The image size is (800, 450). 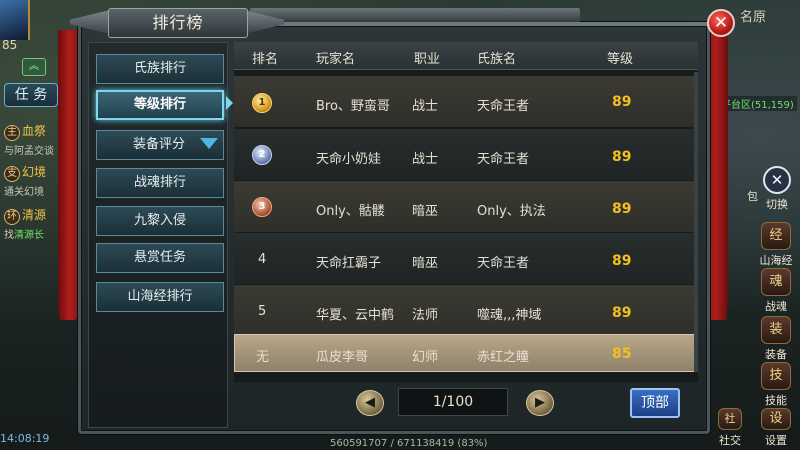 I want to click on player-name: Bro、野蛮哥, so click(x=353, y=106).